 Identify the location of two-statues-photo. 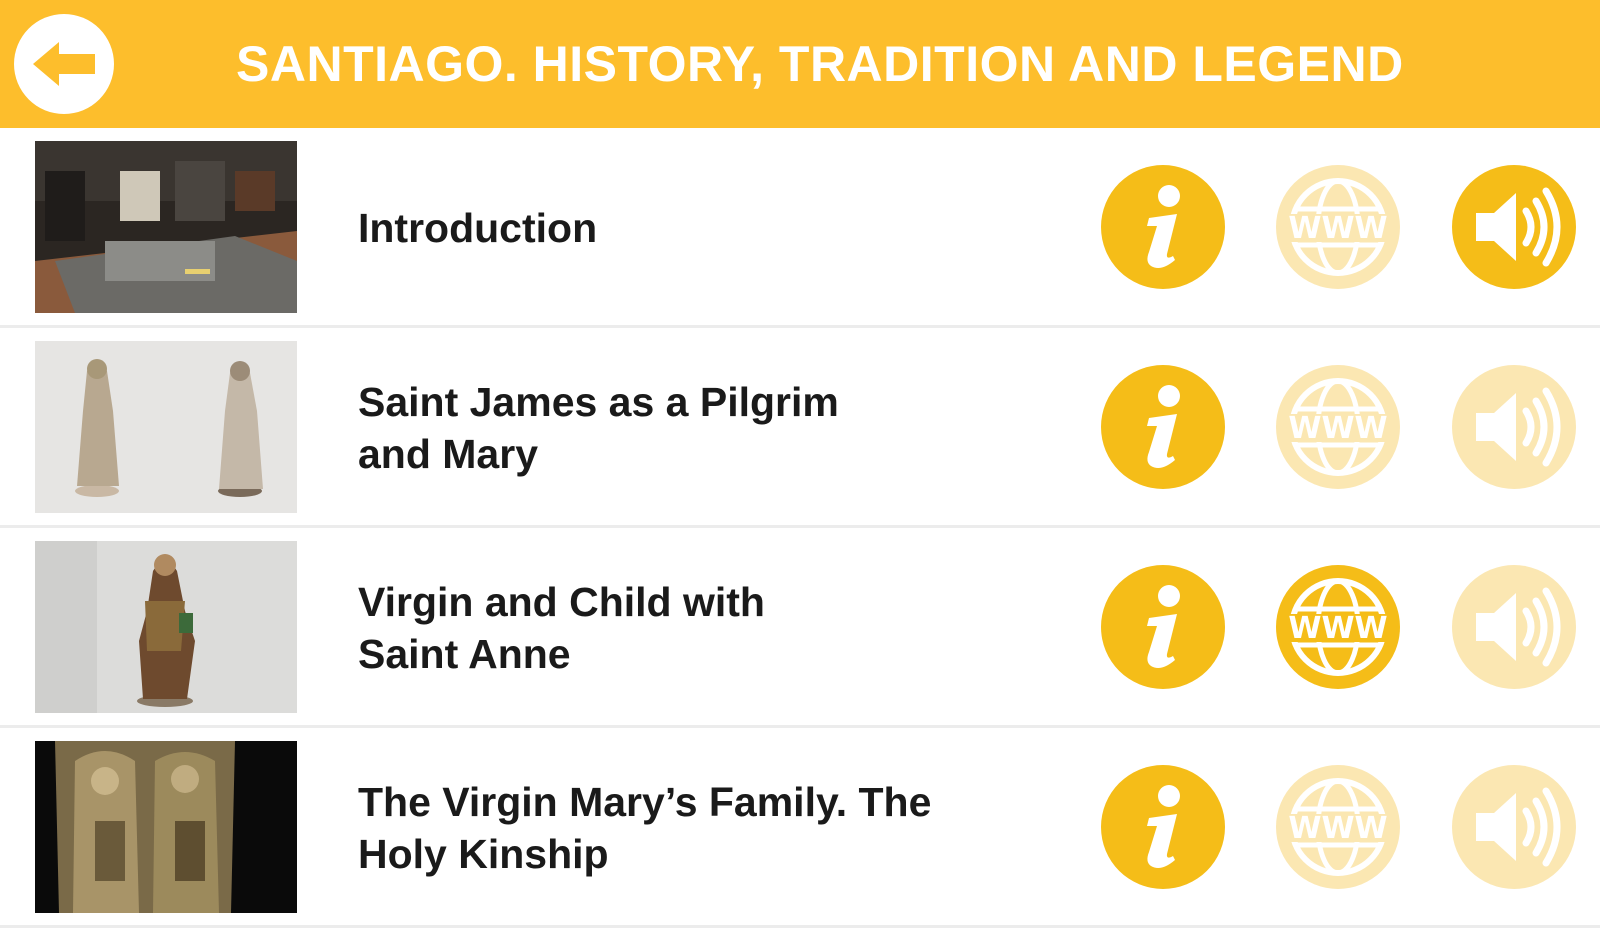
(166, 427).